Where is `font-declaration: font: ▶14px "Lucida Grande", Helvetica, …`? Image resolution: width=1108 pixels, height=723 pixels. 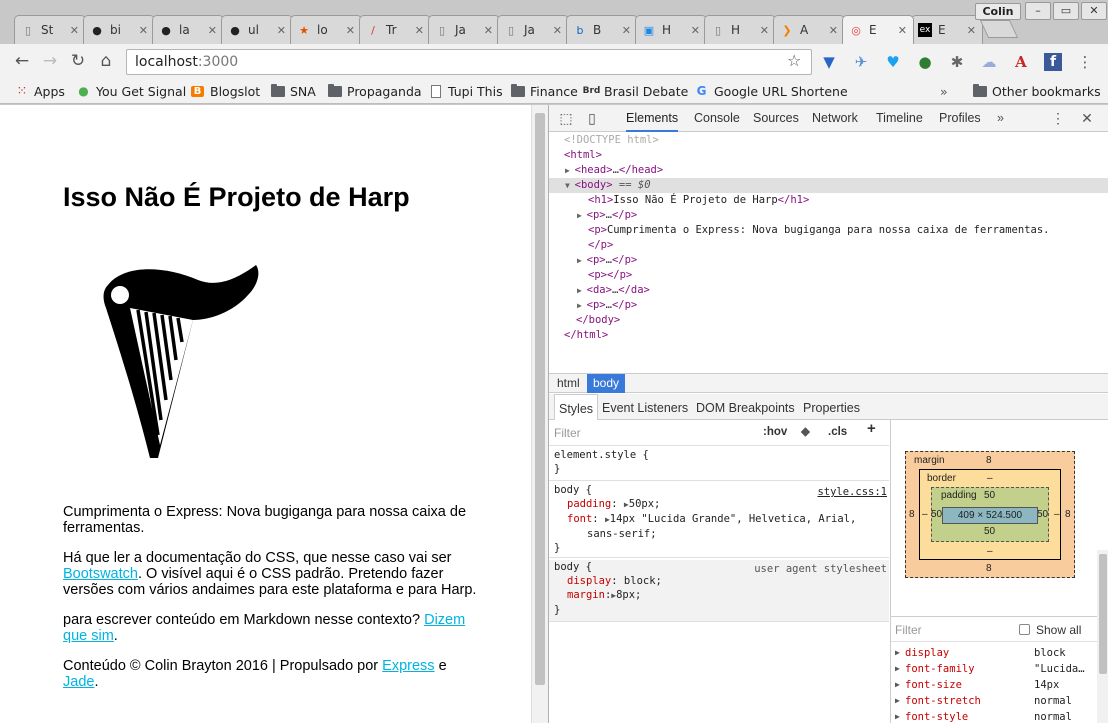 font-declaration: font: ▶14px "Lucida Grande", Helvetica, … is located at coordinates (721, 519).